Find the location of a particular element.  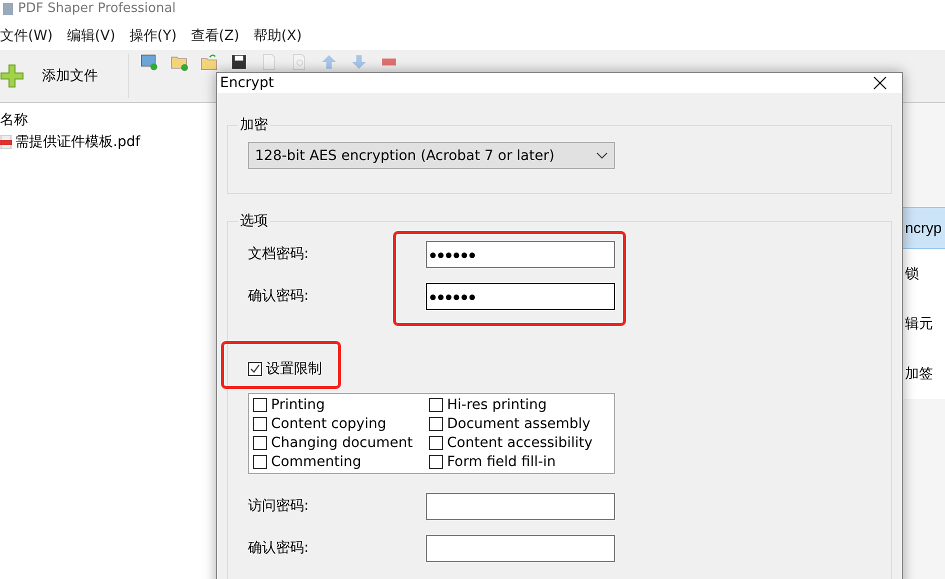

checkbox-label: Form field fill-in is located at coordinates (501, 462).